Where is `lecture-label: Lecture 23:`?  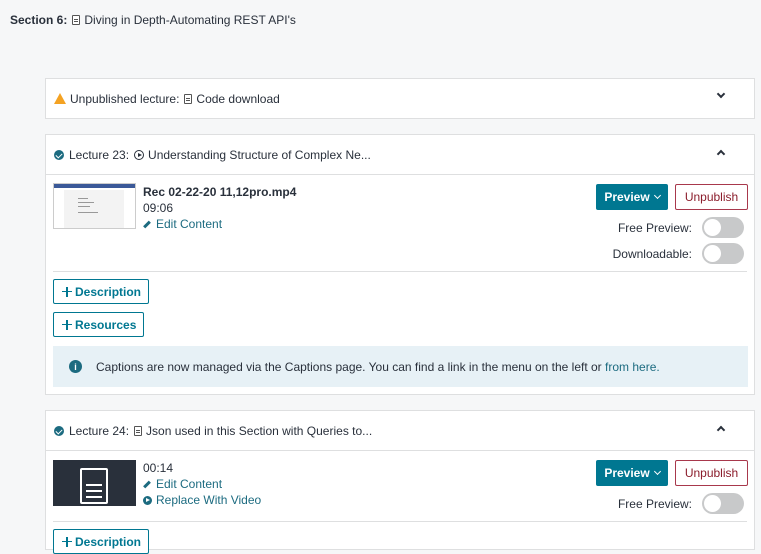 lecture-label: Lecture 23: is located at coordinates (99, 154).